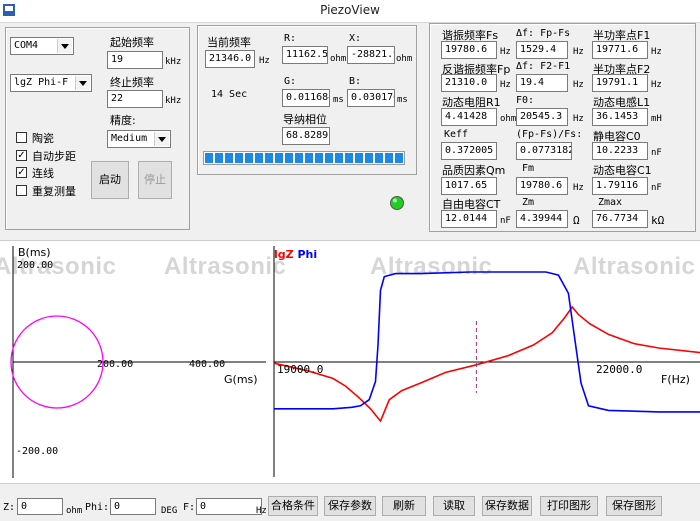  I want to click on port-select: COM4, so click(42, 46).